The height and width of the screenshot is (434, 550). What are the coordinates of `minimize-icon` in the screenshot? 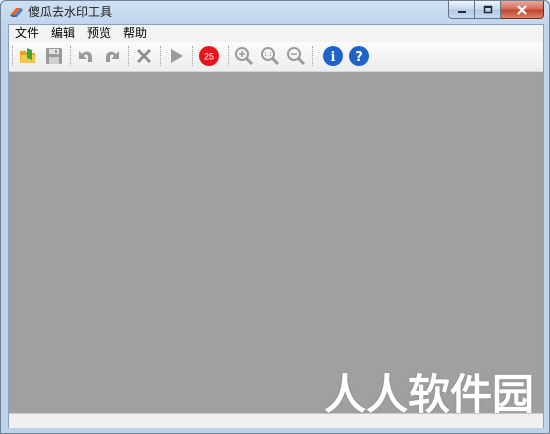 It's located at (461, 11).